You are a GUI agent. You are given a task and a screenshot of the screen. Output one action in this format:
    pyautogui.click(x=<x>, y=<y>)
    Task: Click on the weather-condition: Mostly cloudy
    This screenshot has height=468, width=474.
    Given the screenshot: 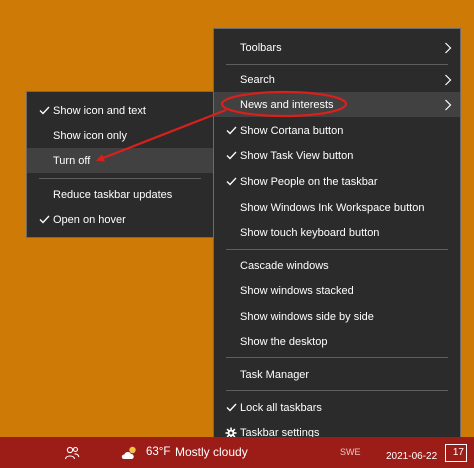 What is the action you would take?
    pyautogui.click(x=211, y=452)
    